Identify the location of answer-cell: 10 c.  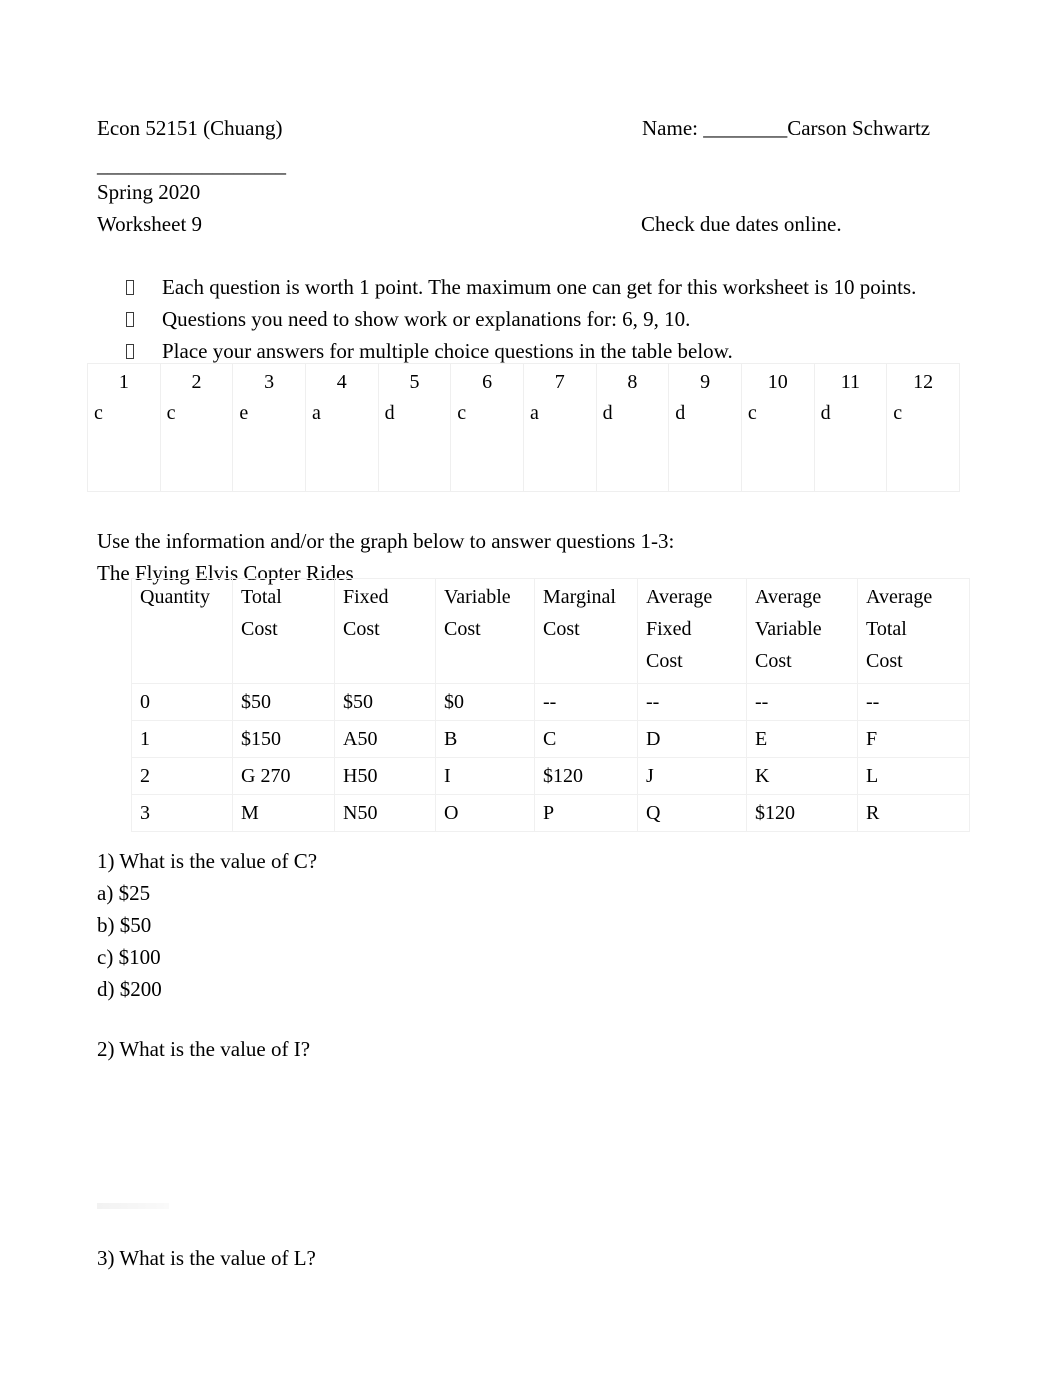
(777, 427).